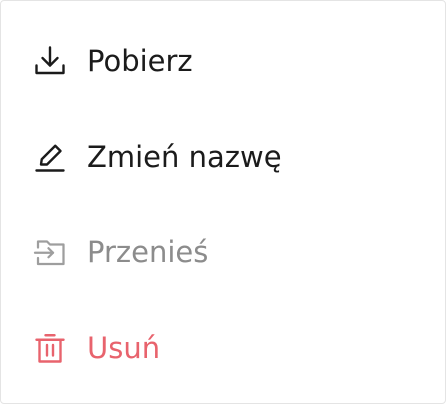 This screenshot has height=406, width=448. I want to click on menu-item-delete-label: Usuń, so click(124, 348).